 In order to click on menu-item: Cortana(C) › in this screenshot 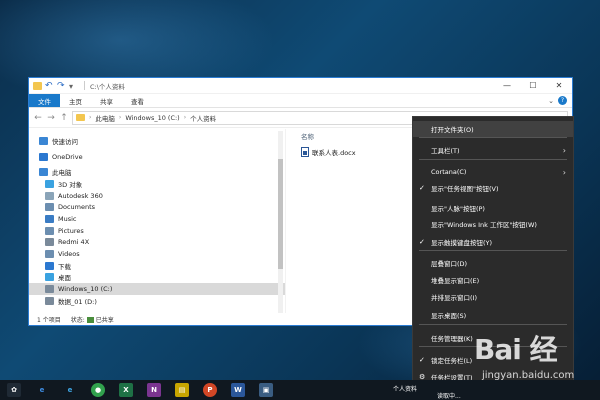, I will do `click(493, 172)`.